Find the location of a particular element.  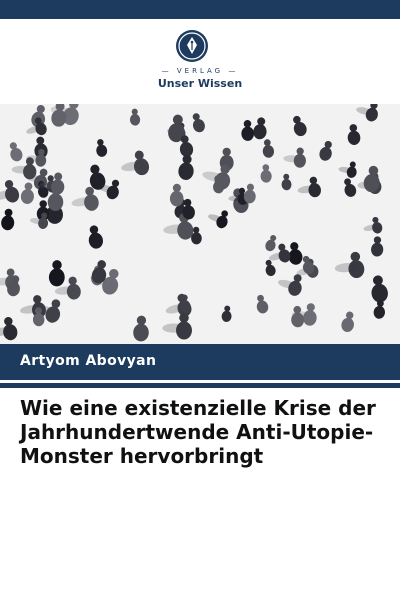

publisher-name: Unser Wissen is located at coordinates (200, 83).